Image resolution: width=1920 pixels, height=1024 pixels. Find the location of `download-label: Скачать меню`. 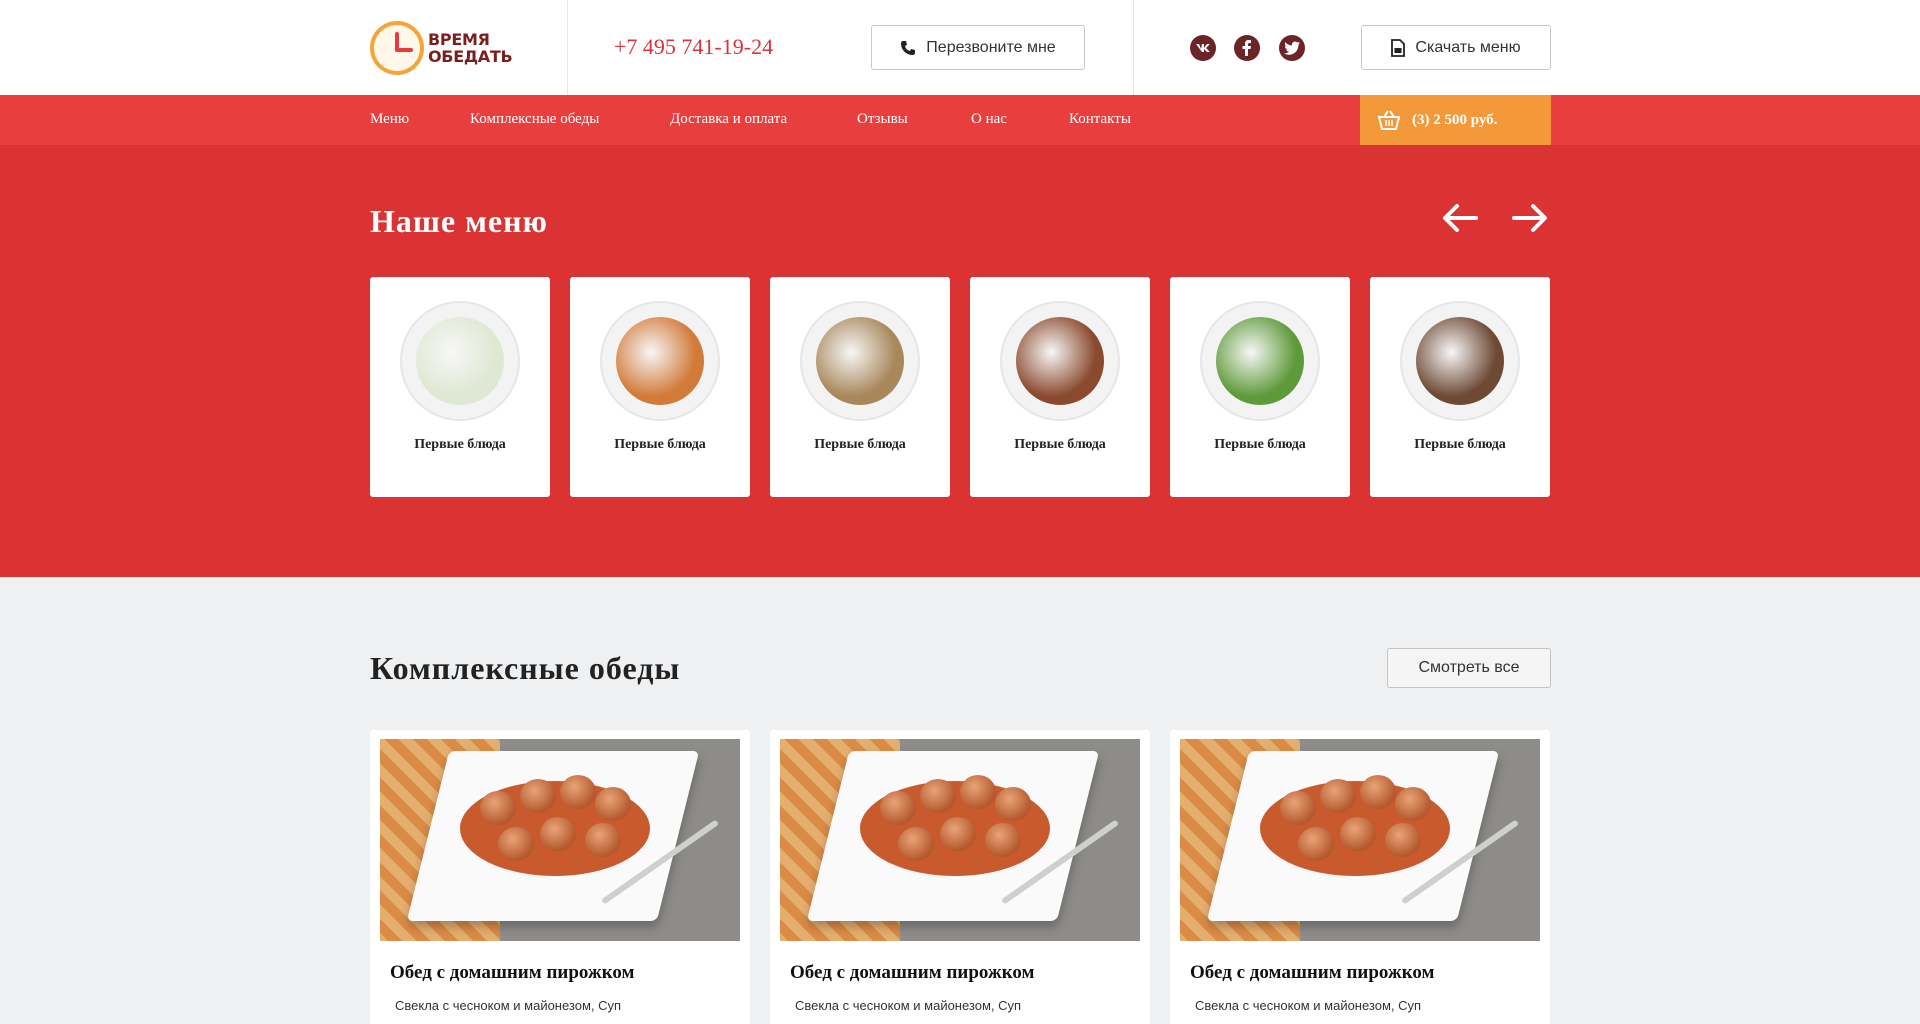

download-label: Скачать меню is located at coordinates (1468, 47).